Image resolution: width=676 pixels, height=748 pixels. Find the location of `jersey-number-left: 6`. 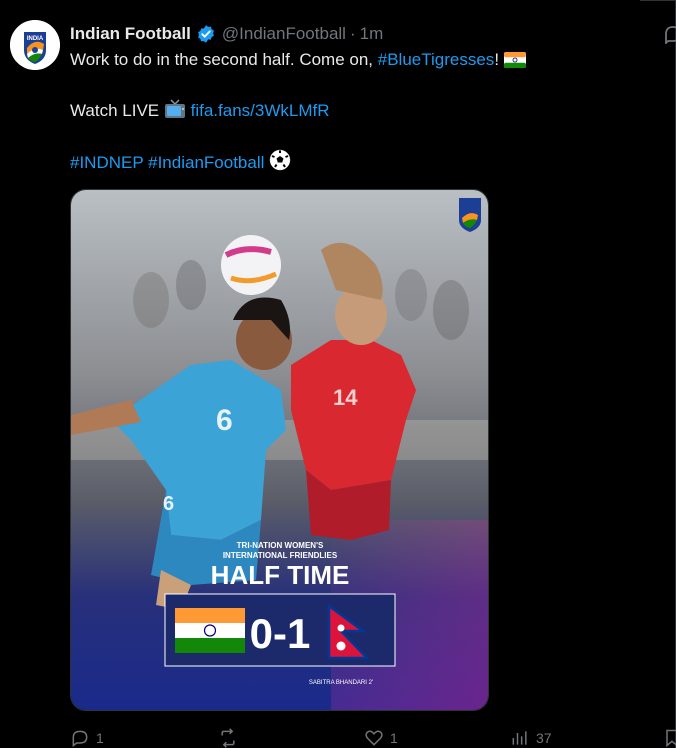

jersey-number-left: 6 is located at coordinates (224, 420).